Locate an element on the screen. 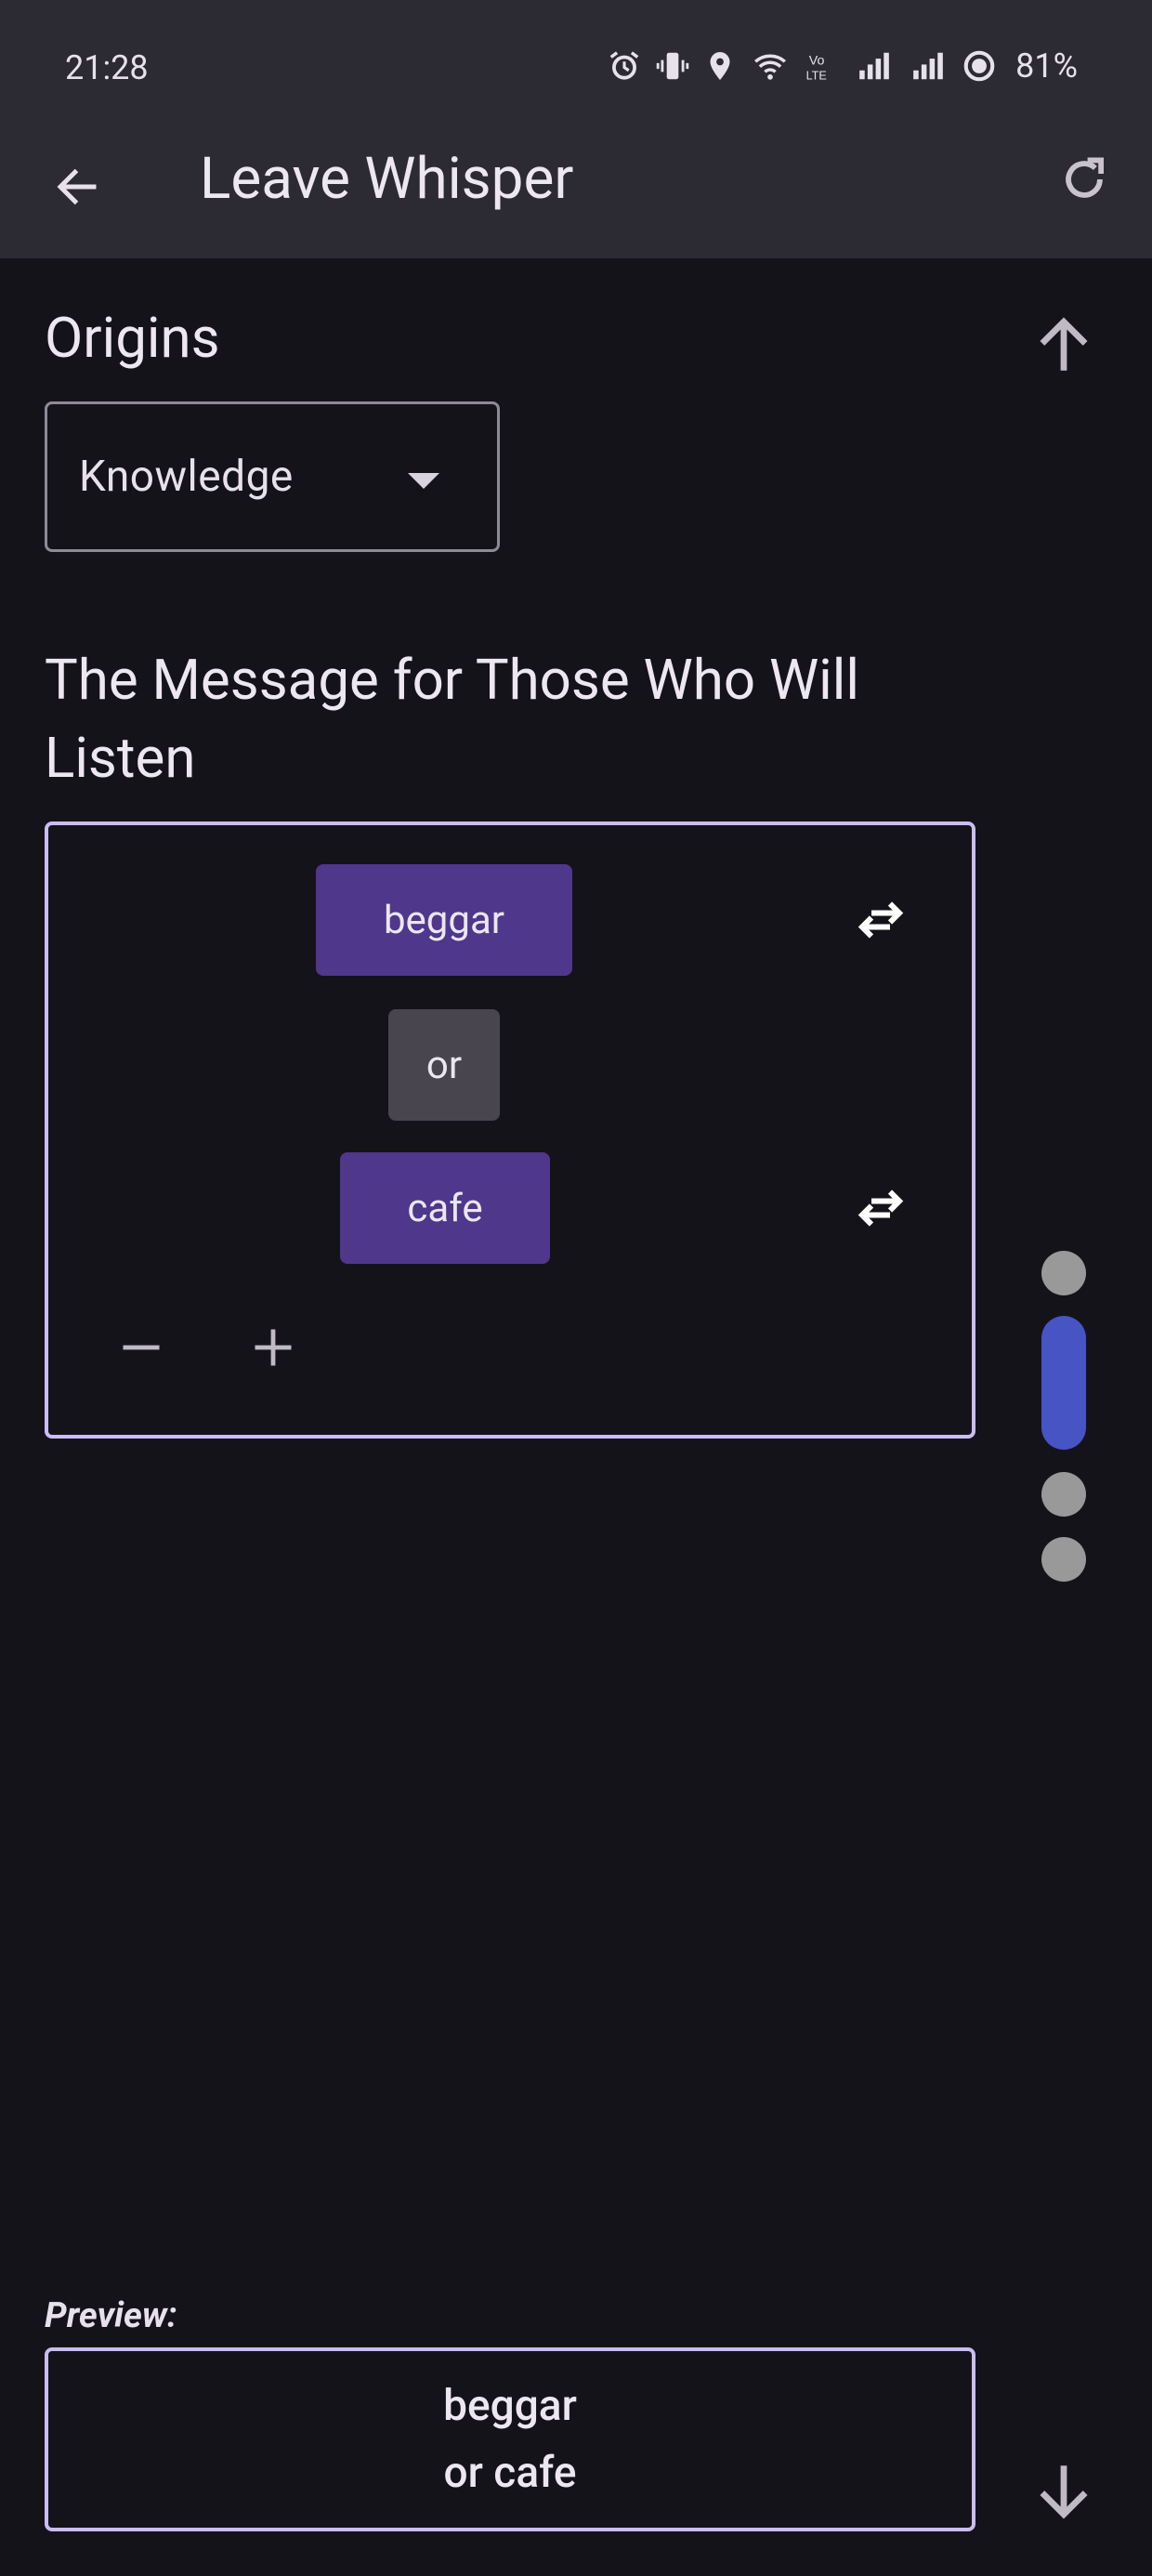  vibrate-icon is located at coordinates (672, 66).